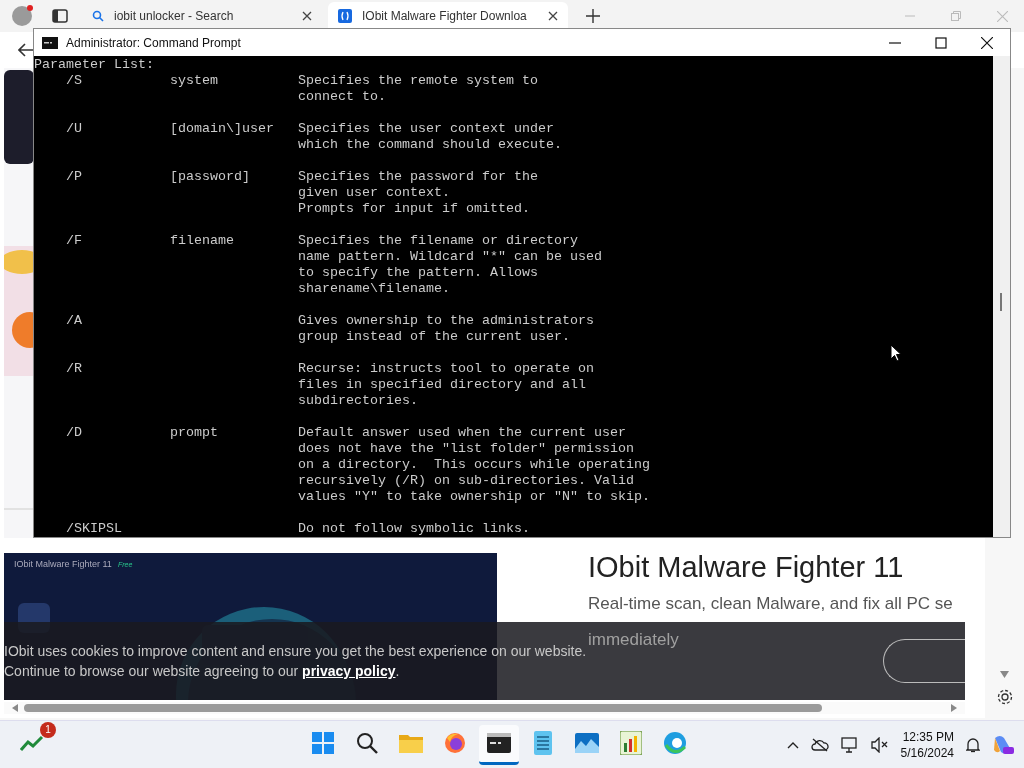 The height and width of the screenshot is (768, 1024). Describe the element at coordinates (771, 604) in the screenshot. I see `product-description: Real-time scan, clean Malware, and fix all PC se` at that location.